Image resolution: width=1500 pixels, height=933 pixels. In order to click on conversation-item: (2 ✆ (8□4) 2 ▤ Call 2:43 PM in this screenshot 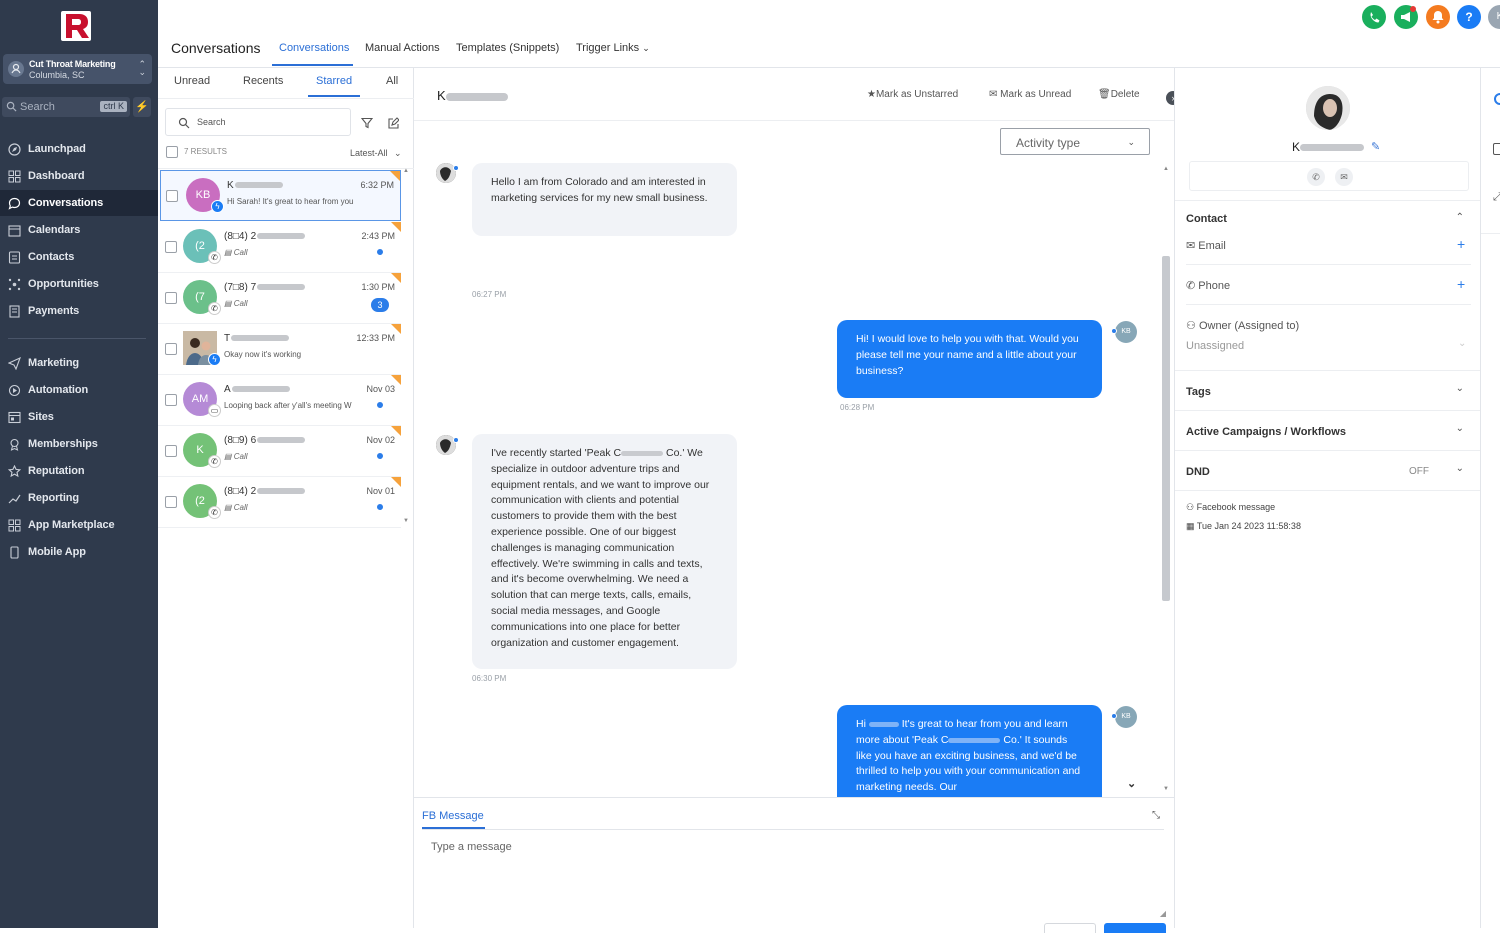, I will do `click(279, 247)`.